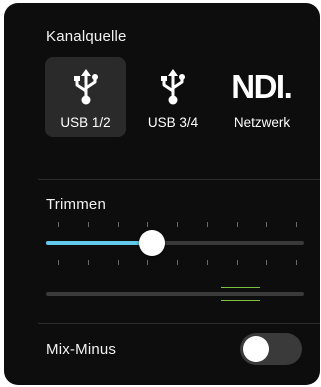 The width and height of the screenshot is (321, 387). What do you see at coordinates (81, 349) in the screenshot?
I see `mix-minus-label: Mix-Minus` at bounding box center [81, 349].